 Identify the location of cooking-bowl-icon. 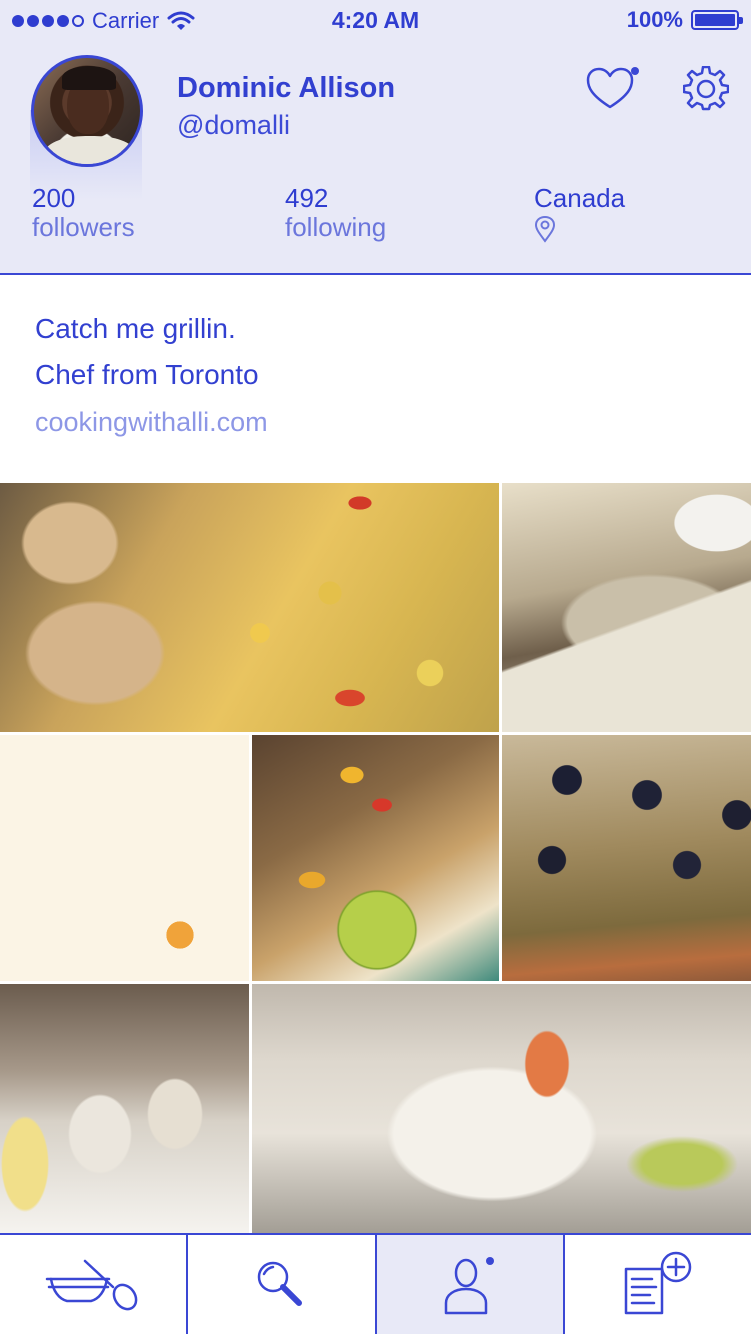
(91, 1284).